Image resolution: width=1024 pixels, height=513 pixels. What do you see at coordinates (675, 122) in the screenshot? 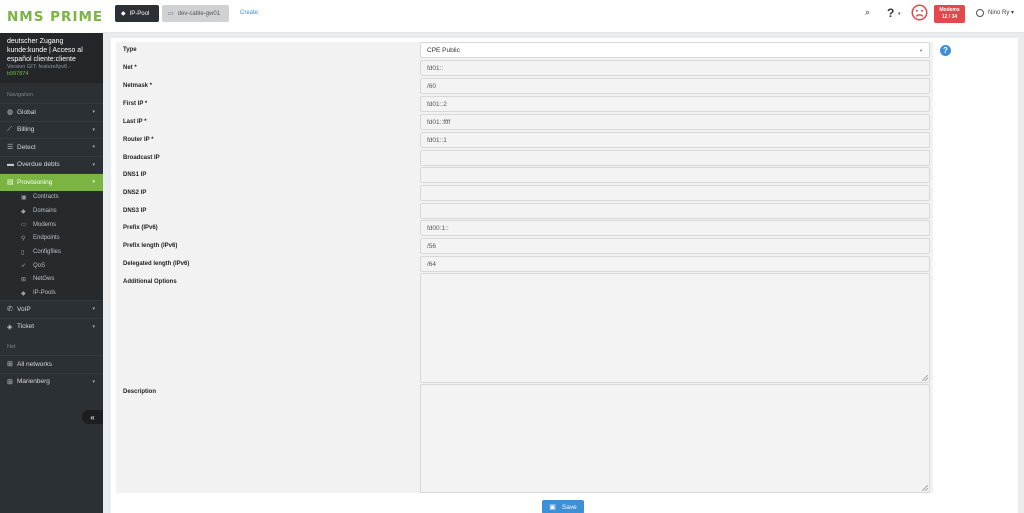
I see `last-ip-input: fd01::ffff` at bounding box center [675, 122].